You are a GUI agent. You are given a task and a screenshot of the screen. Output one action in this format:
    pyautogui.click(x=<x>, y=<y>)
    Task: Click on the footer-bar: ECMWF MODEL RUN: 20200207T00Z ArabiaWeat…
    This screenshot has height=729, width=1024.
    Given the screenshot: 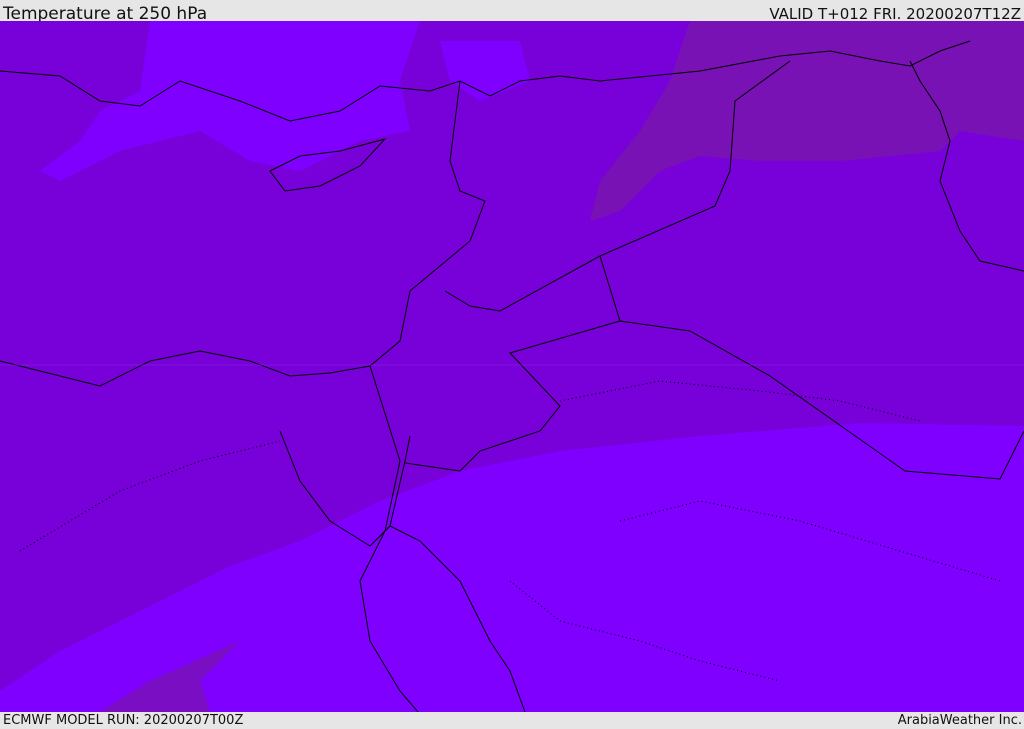 What is the action you would take?
    pyautogui.click(x=512, y=720)
    